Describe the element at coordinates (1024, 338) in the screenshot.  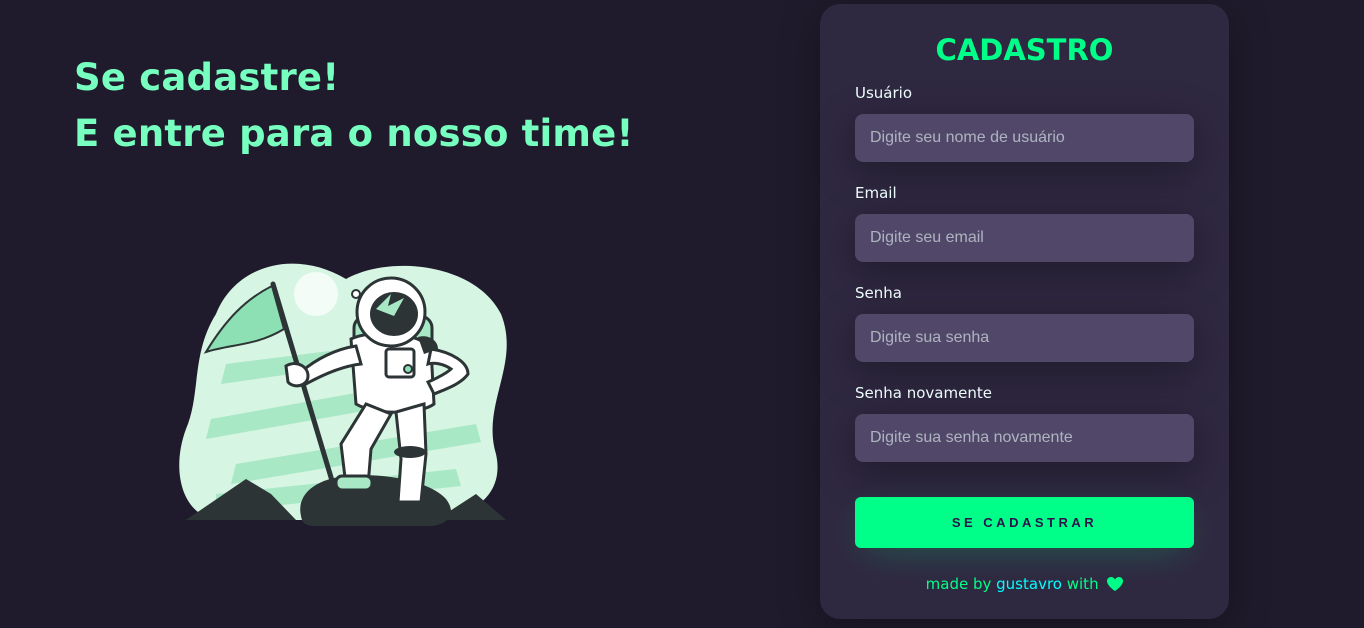
I see `password-input` at that location.